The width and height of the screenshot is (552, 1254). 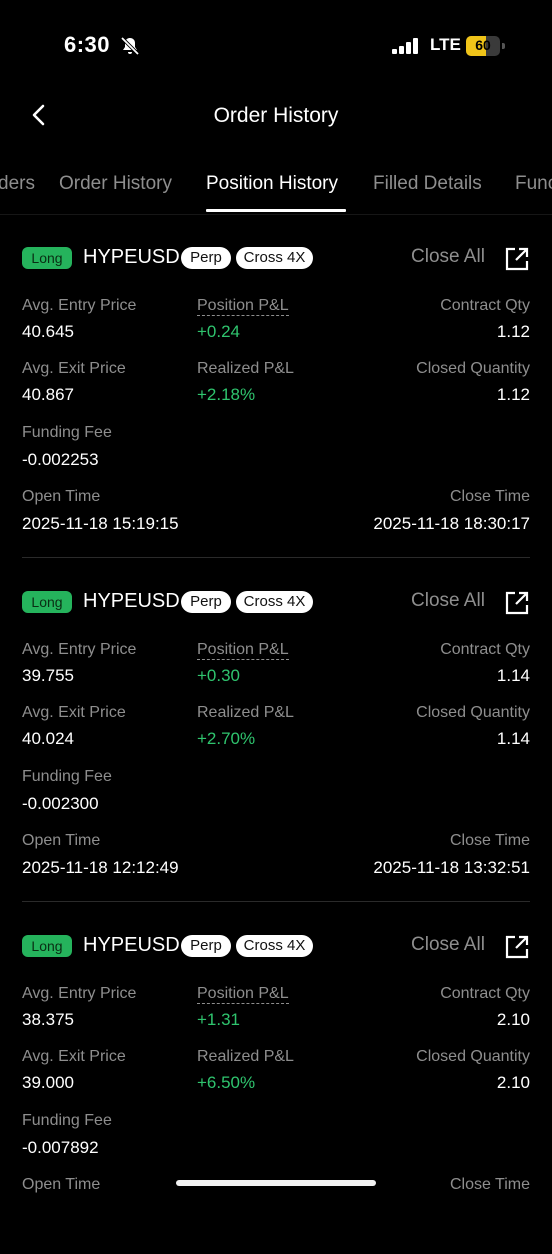 What do you see at coordinates (87, 44) in the screenshot?
I see `status-time: 6:30` at bounding box center [87, 44].